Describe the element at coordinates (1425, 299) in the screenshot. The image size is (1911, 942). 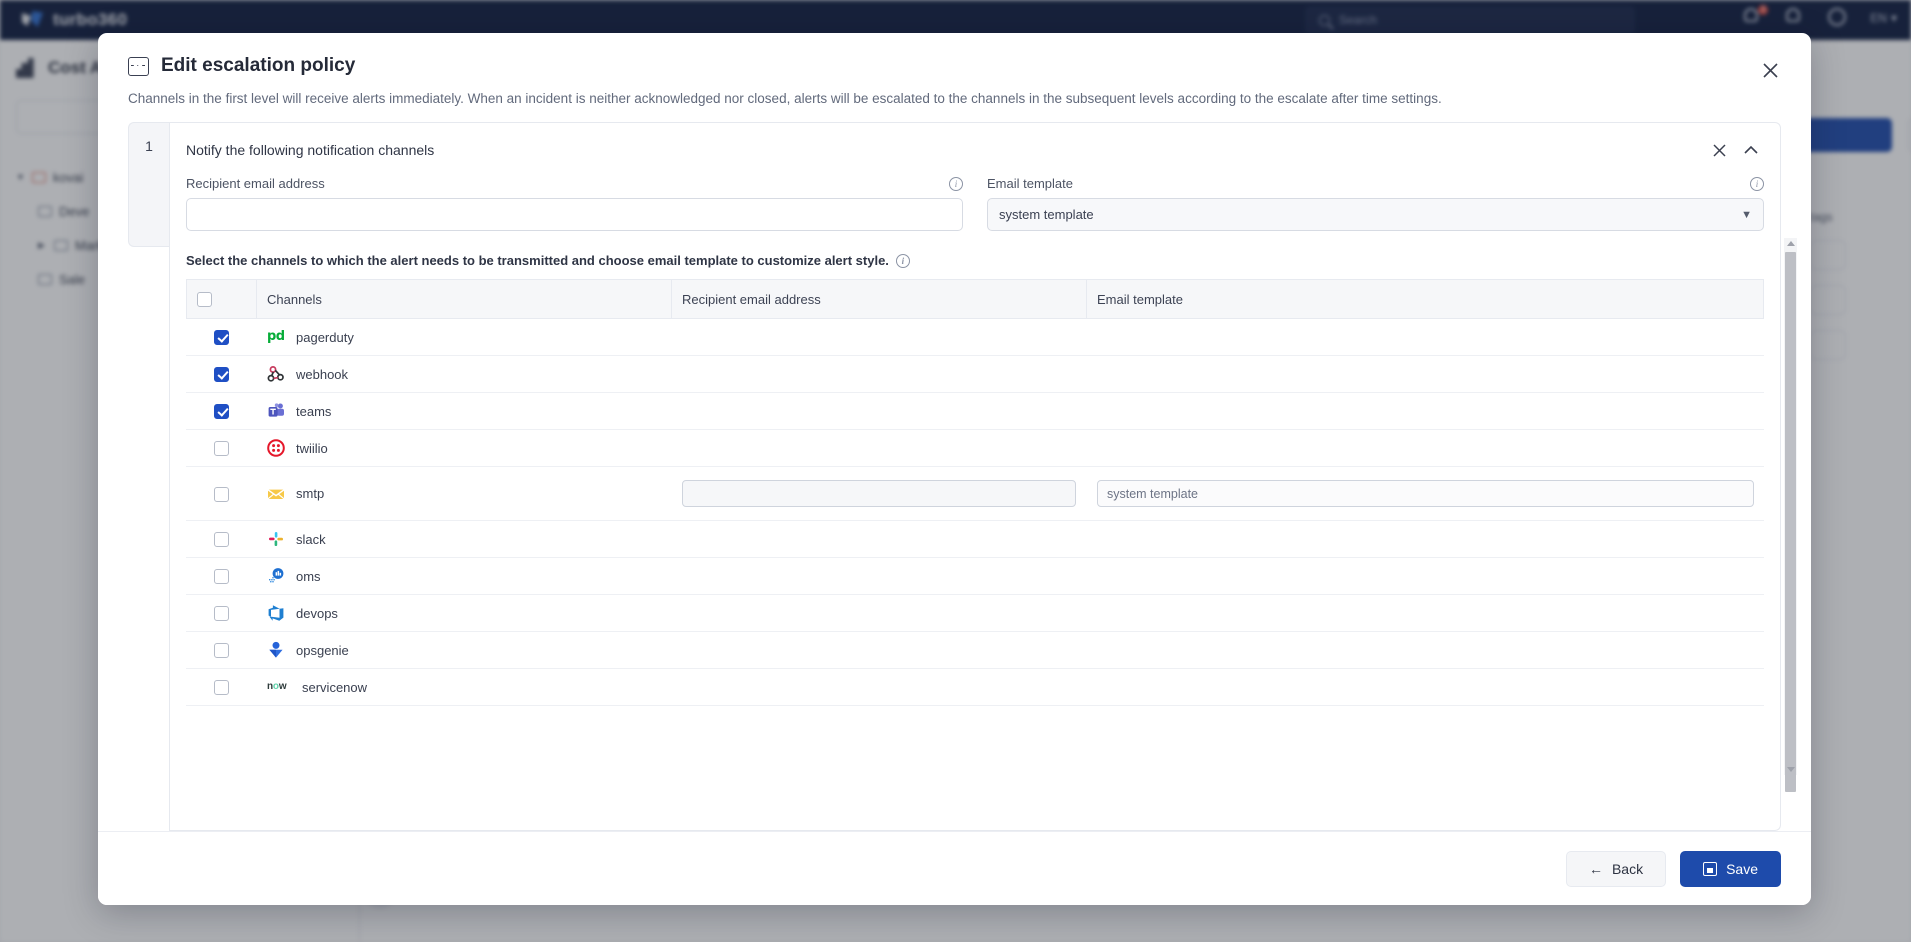
I see `column-header-email-template: Email template` at that location.